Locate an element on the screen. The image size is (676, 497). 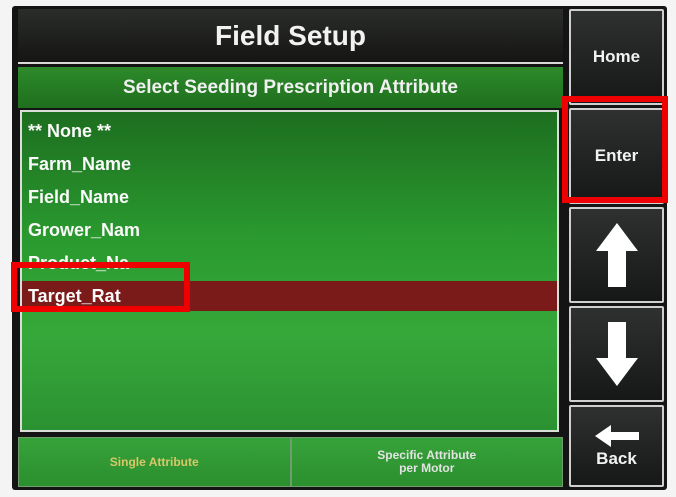
arrow-left-icon is located at coordinates (616, 436).